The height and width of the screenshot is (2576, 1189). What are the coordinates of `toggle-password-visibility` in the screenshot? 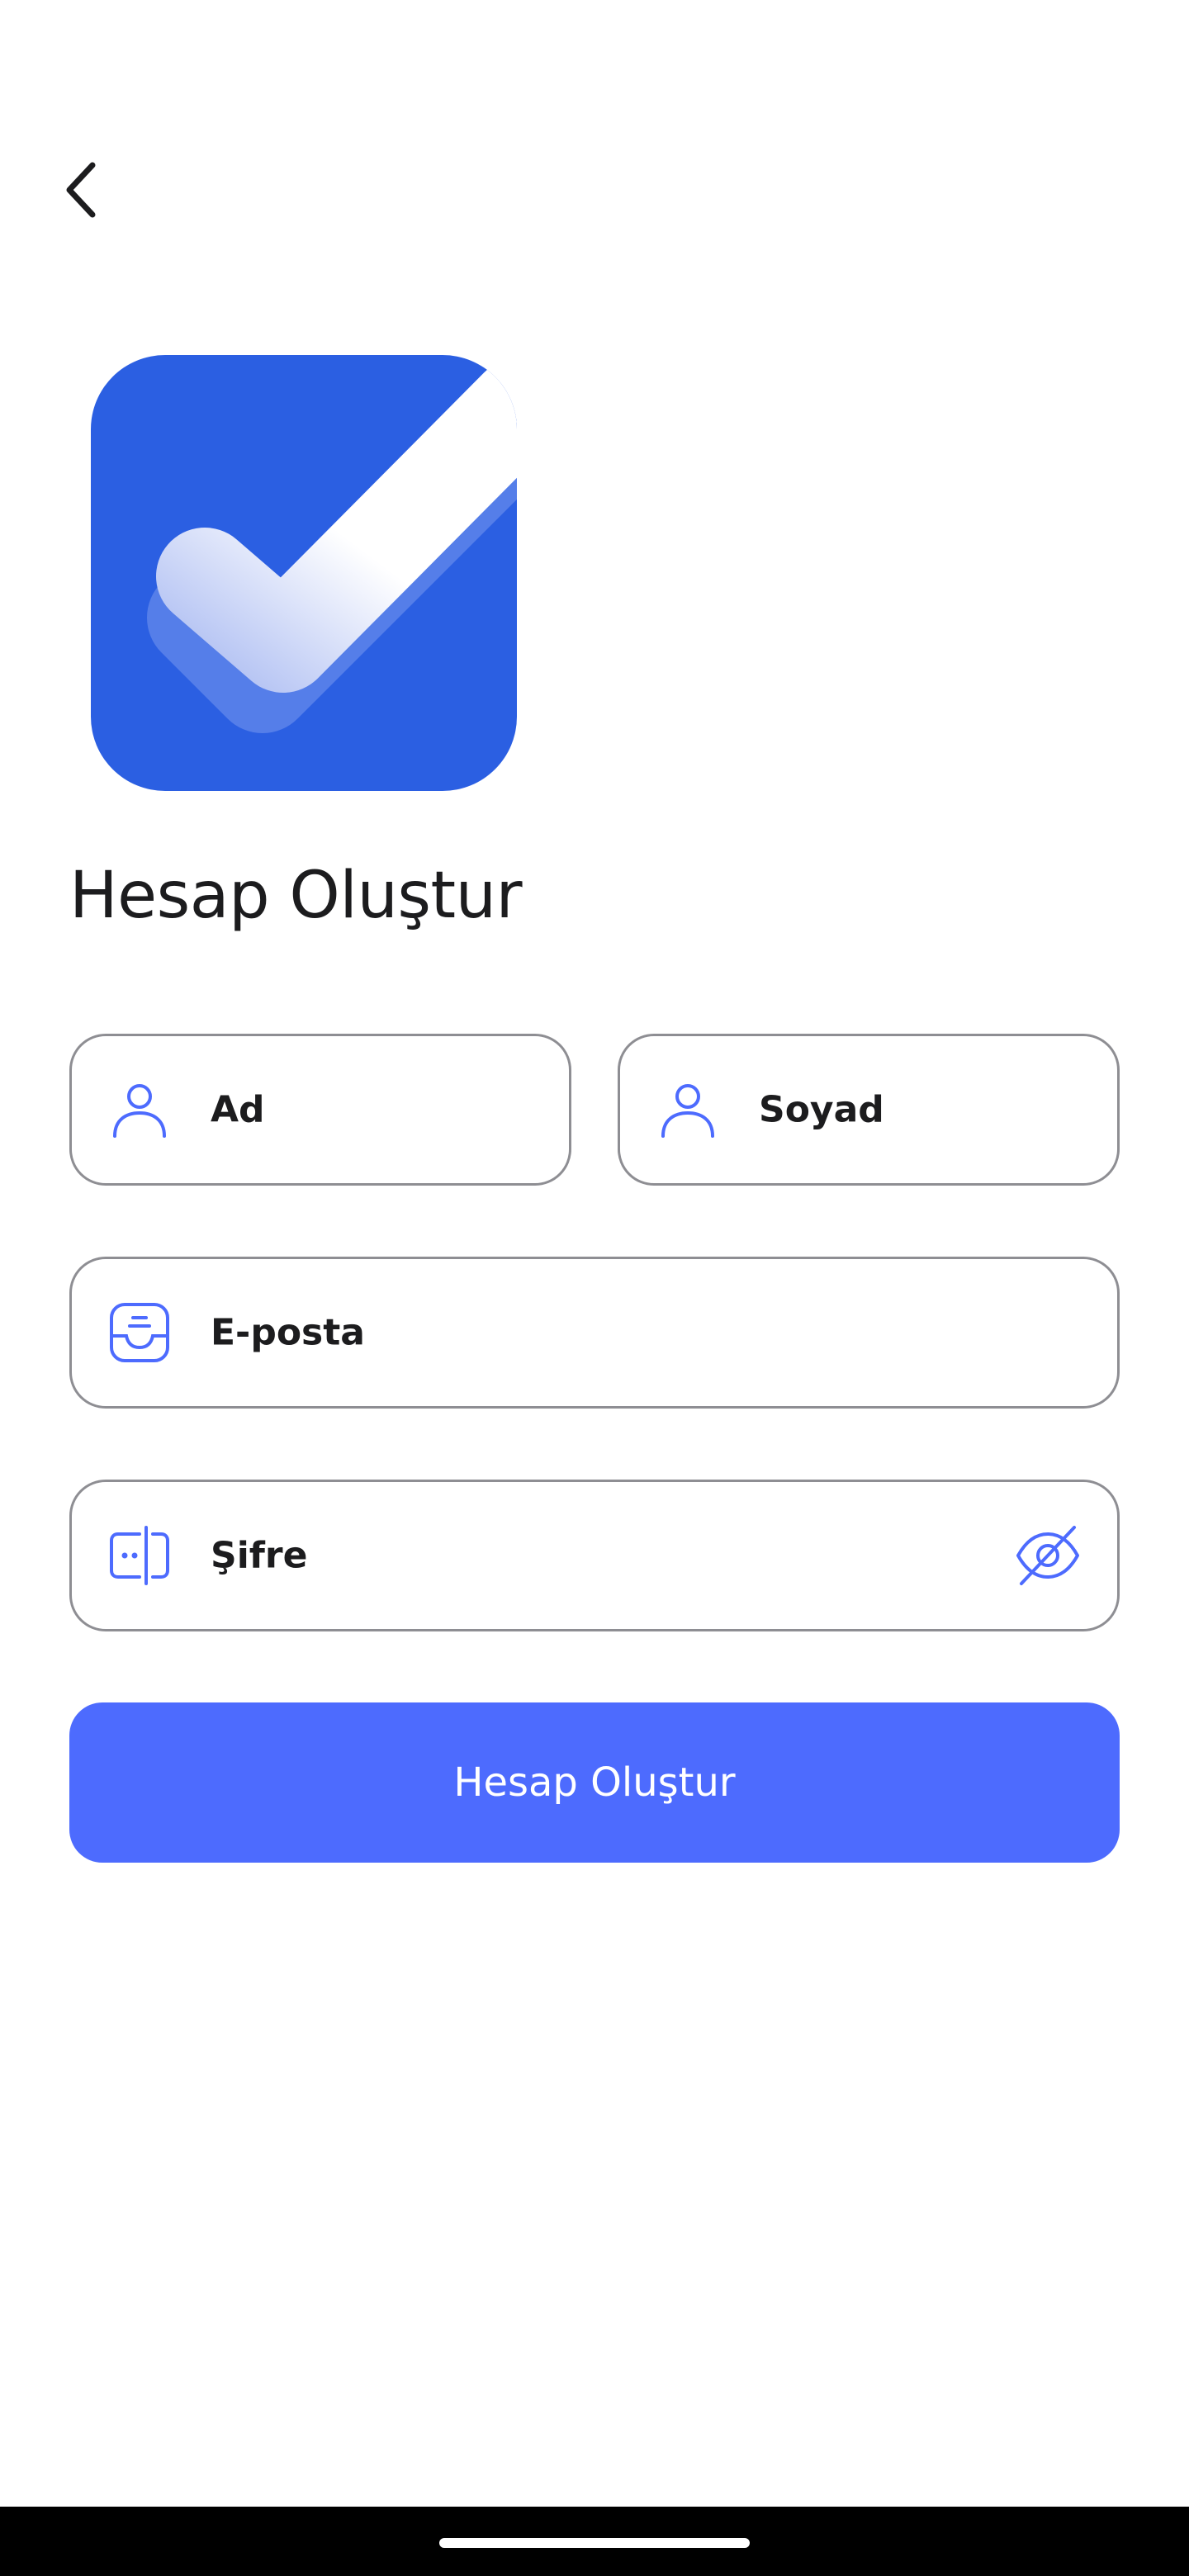 It's located at (1047, 1555).